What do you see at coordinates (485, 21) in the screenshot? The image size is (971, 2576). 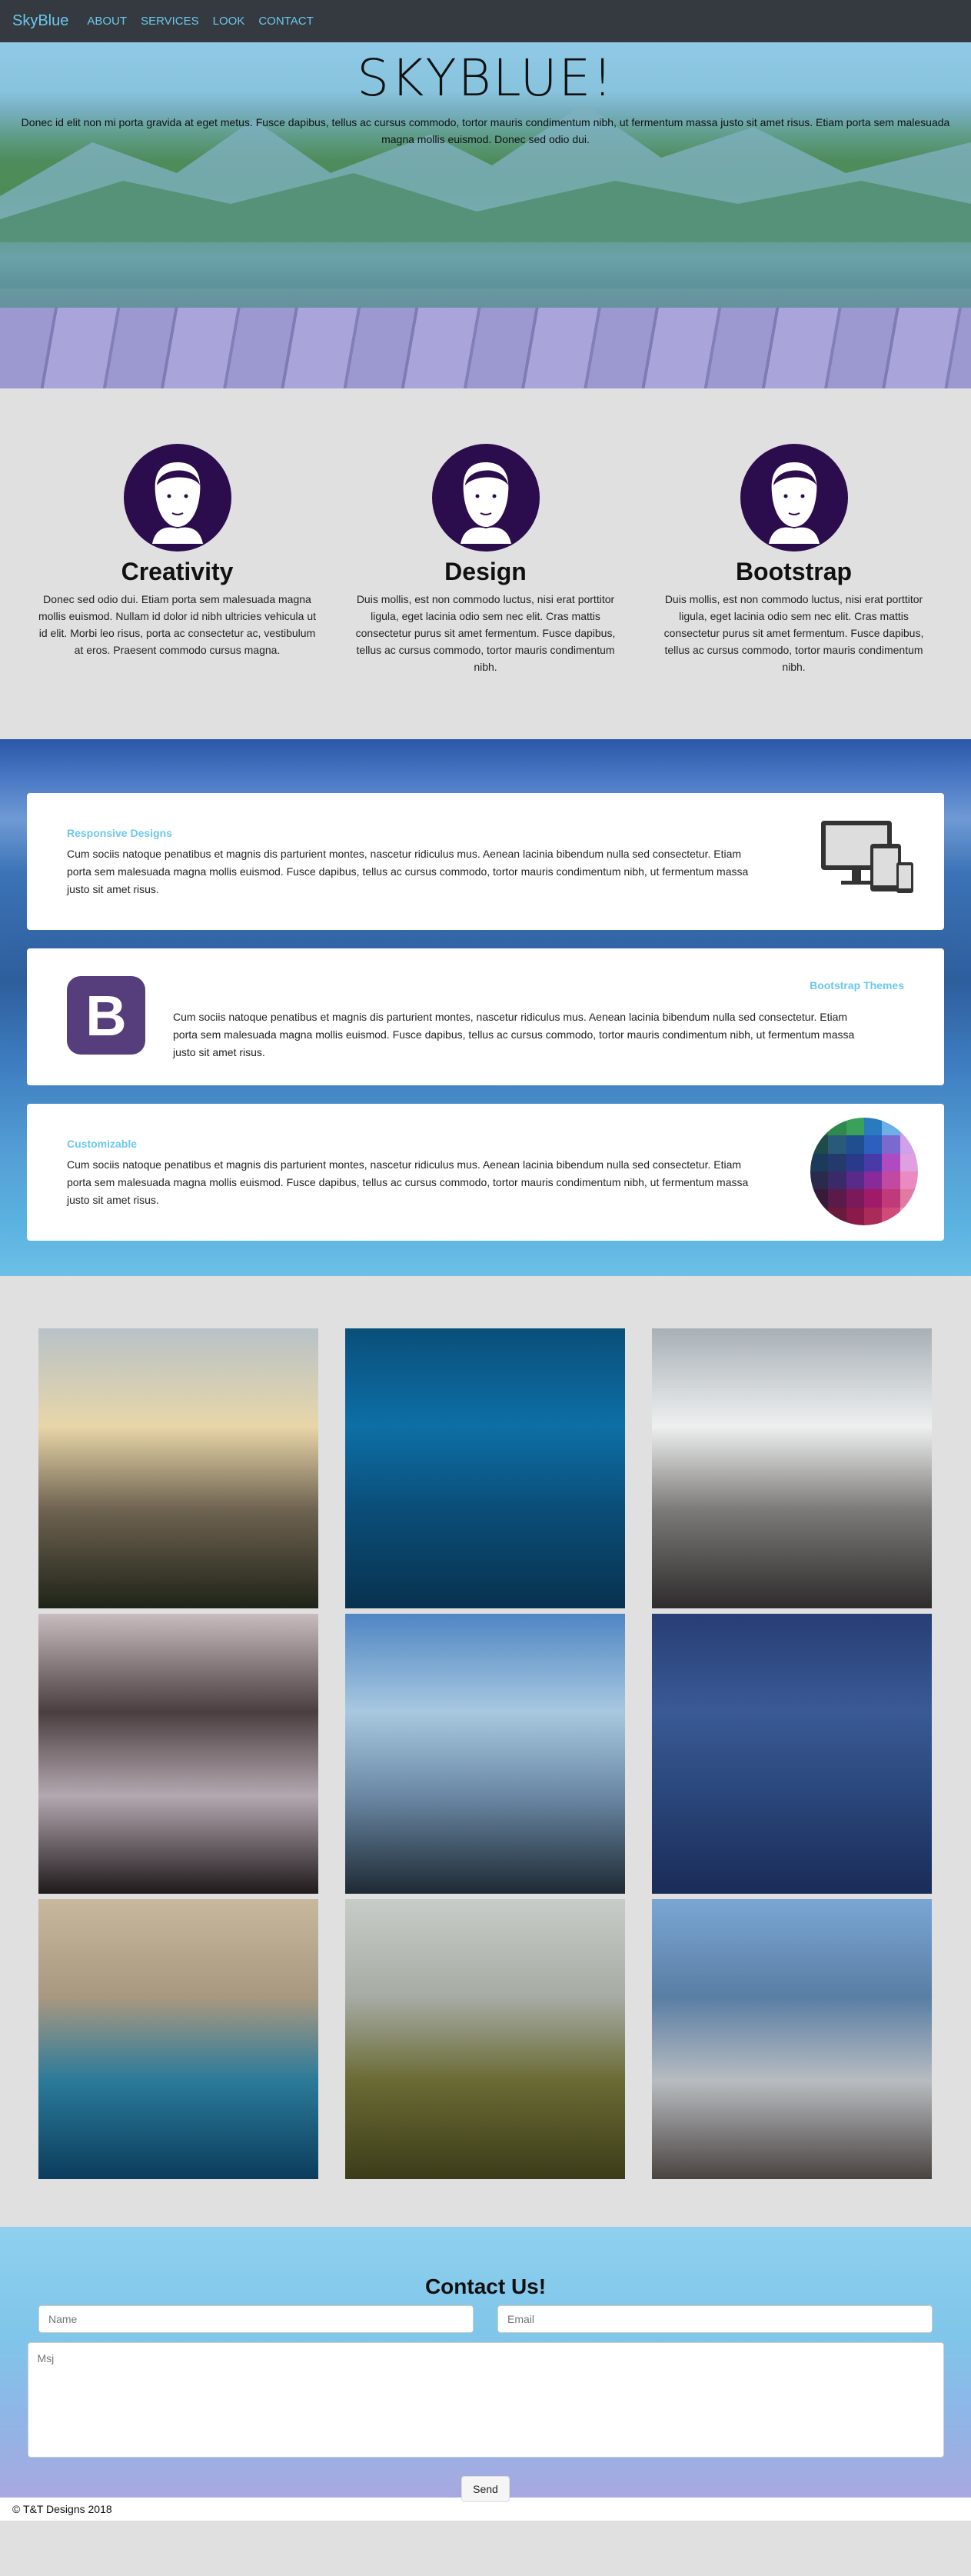 I see `navbar: SkyBlue ABOUT SERVICES LOOK CONTACT` at bounding box center [485, 21].